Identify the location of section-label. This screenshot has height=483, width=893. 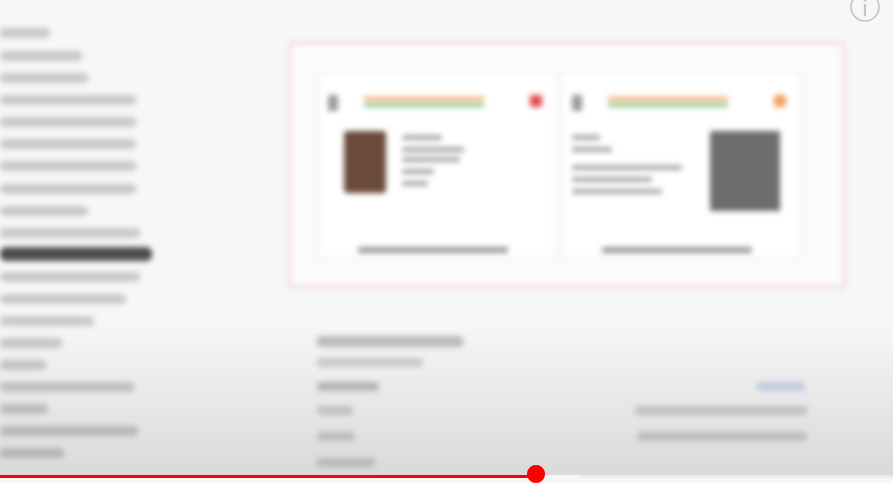
(348, 386).